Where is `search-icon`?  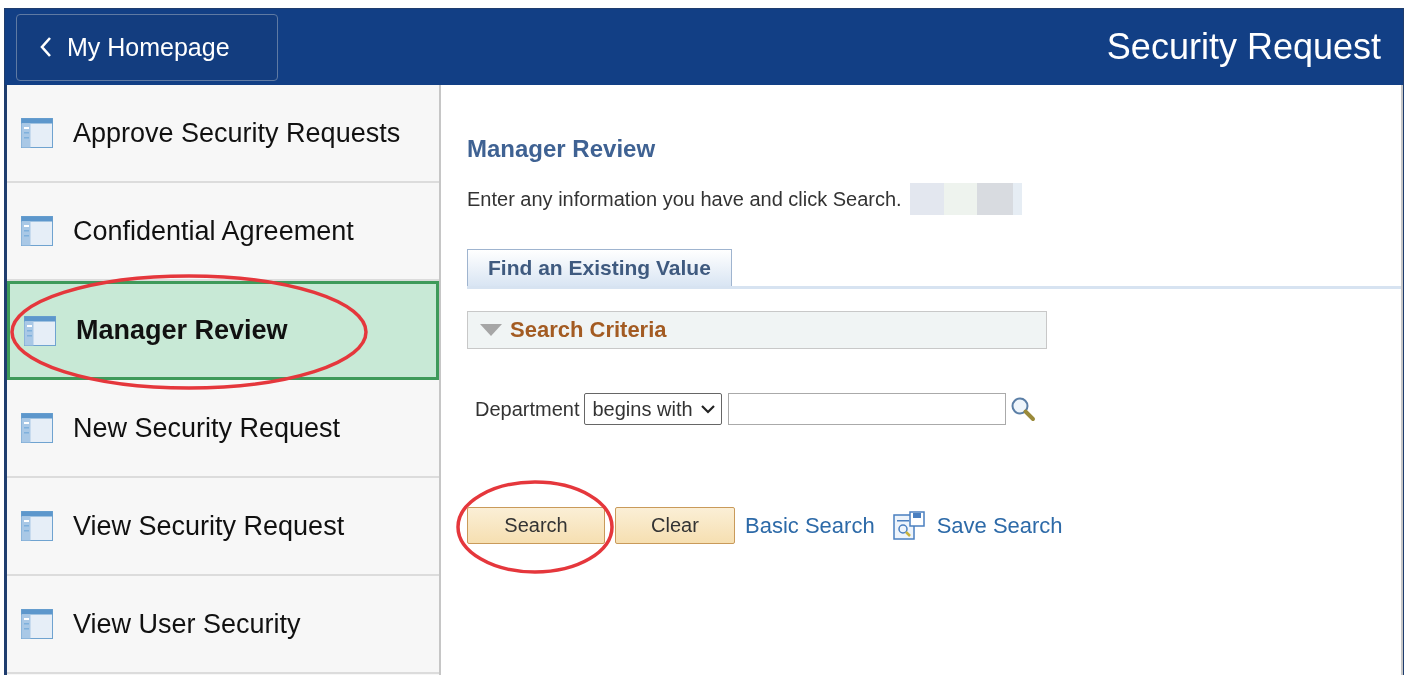 search-icon is located at coordinates (1022, 409).